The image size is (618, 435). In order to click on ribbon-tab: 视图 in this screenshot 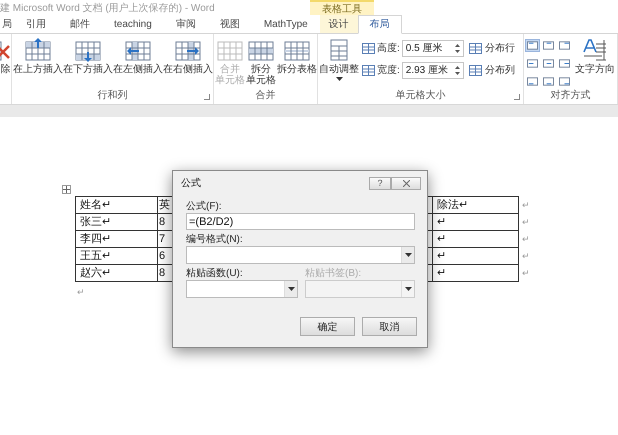, I will do `click(230, 24)`.